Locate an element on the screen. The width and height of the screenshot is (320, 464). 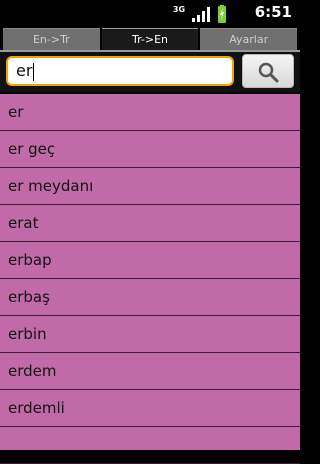
status-icons: 3G is located at coordinates (200, 14).